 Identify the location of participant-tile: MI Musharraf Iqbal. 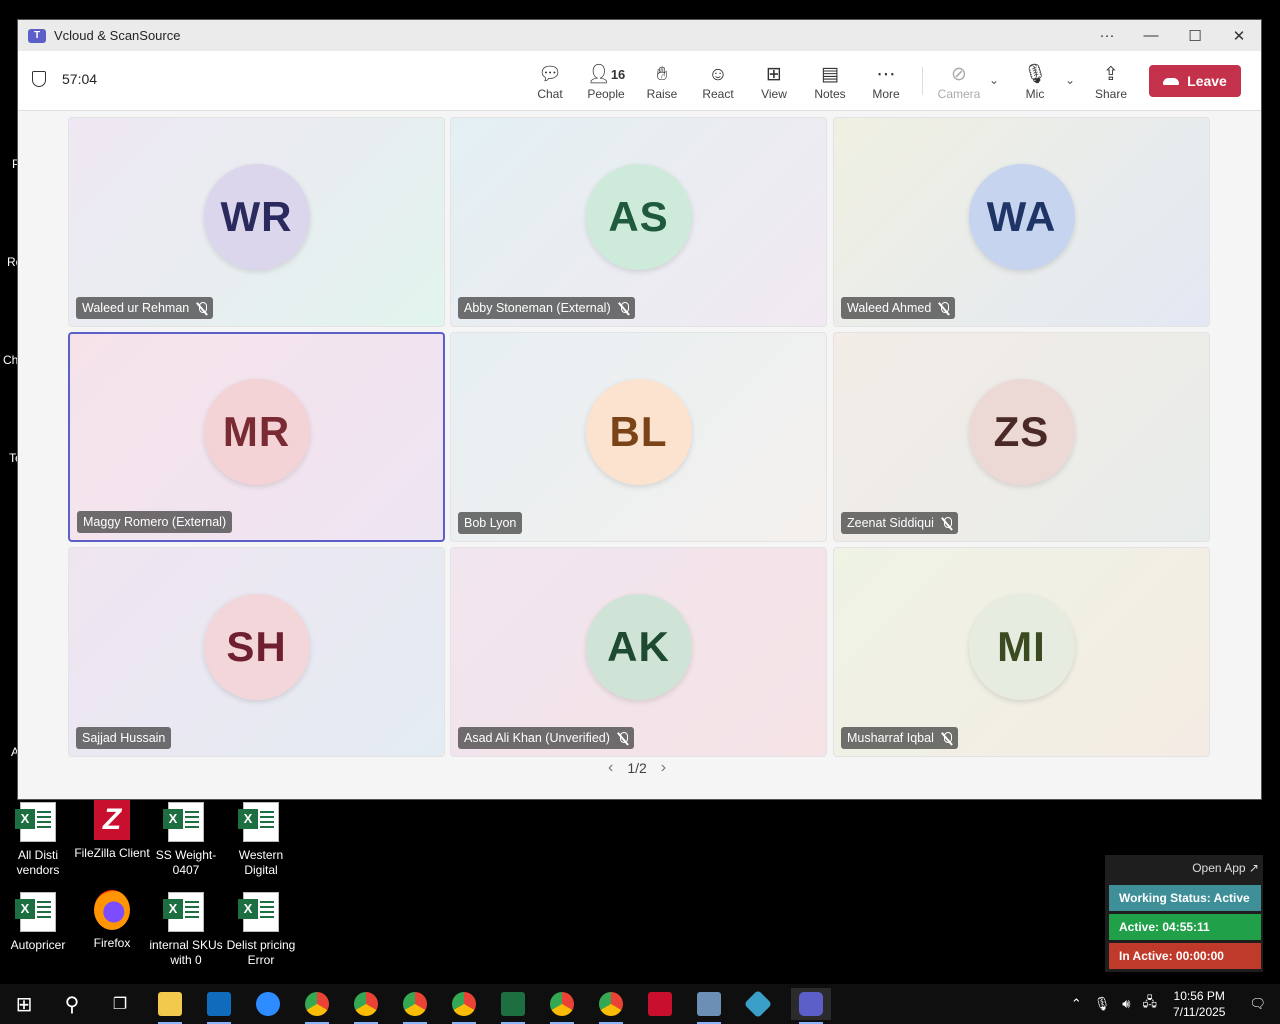
(1021, 652).